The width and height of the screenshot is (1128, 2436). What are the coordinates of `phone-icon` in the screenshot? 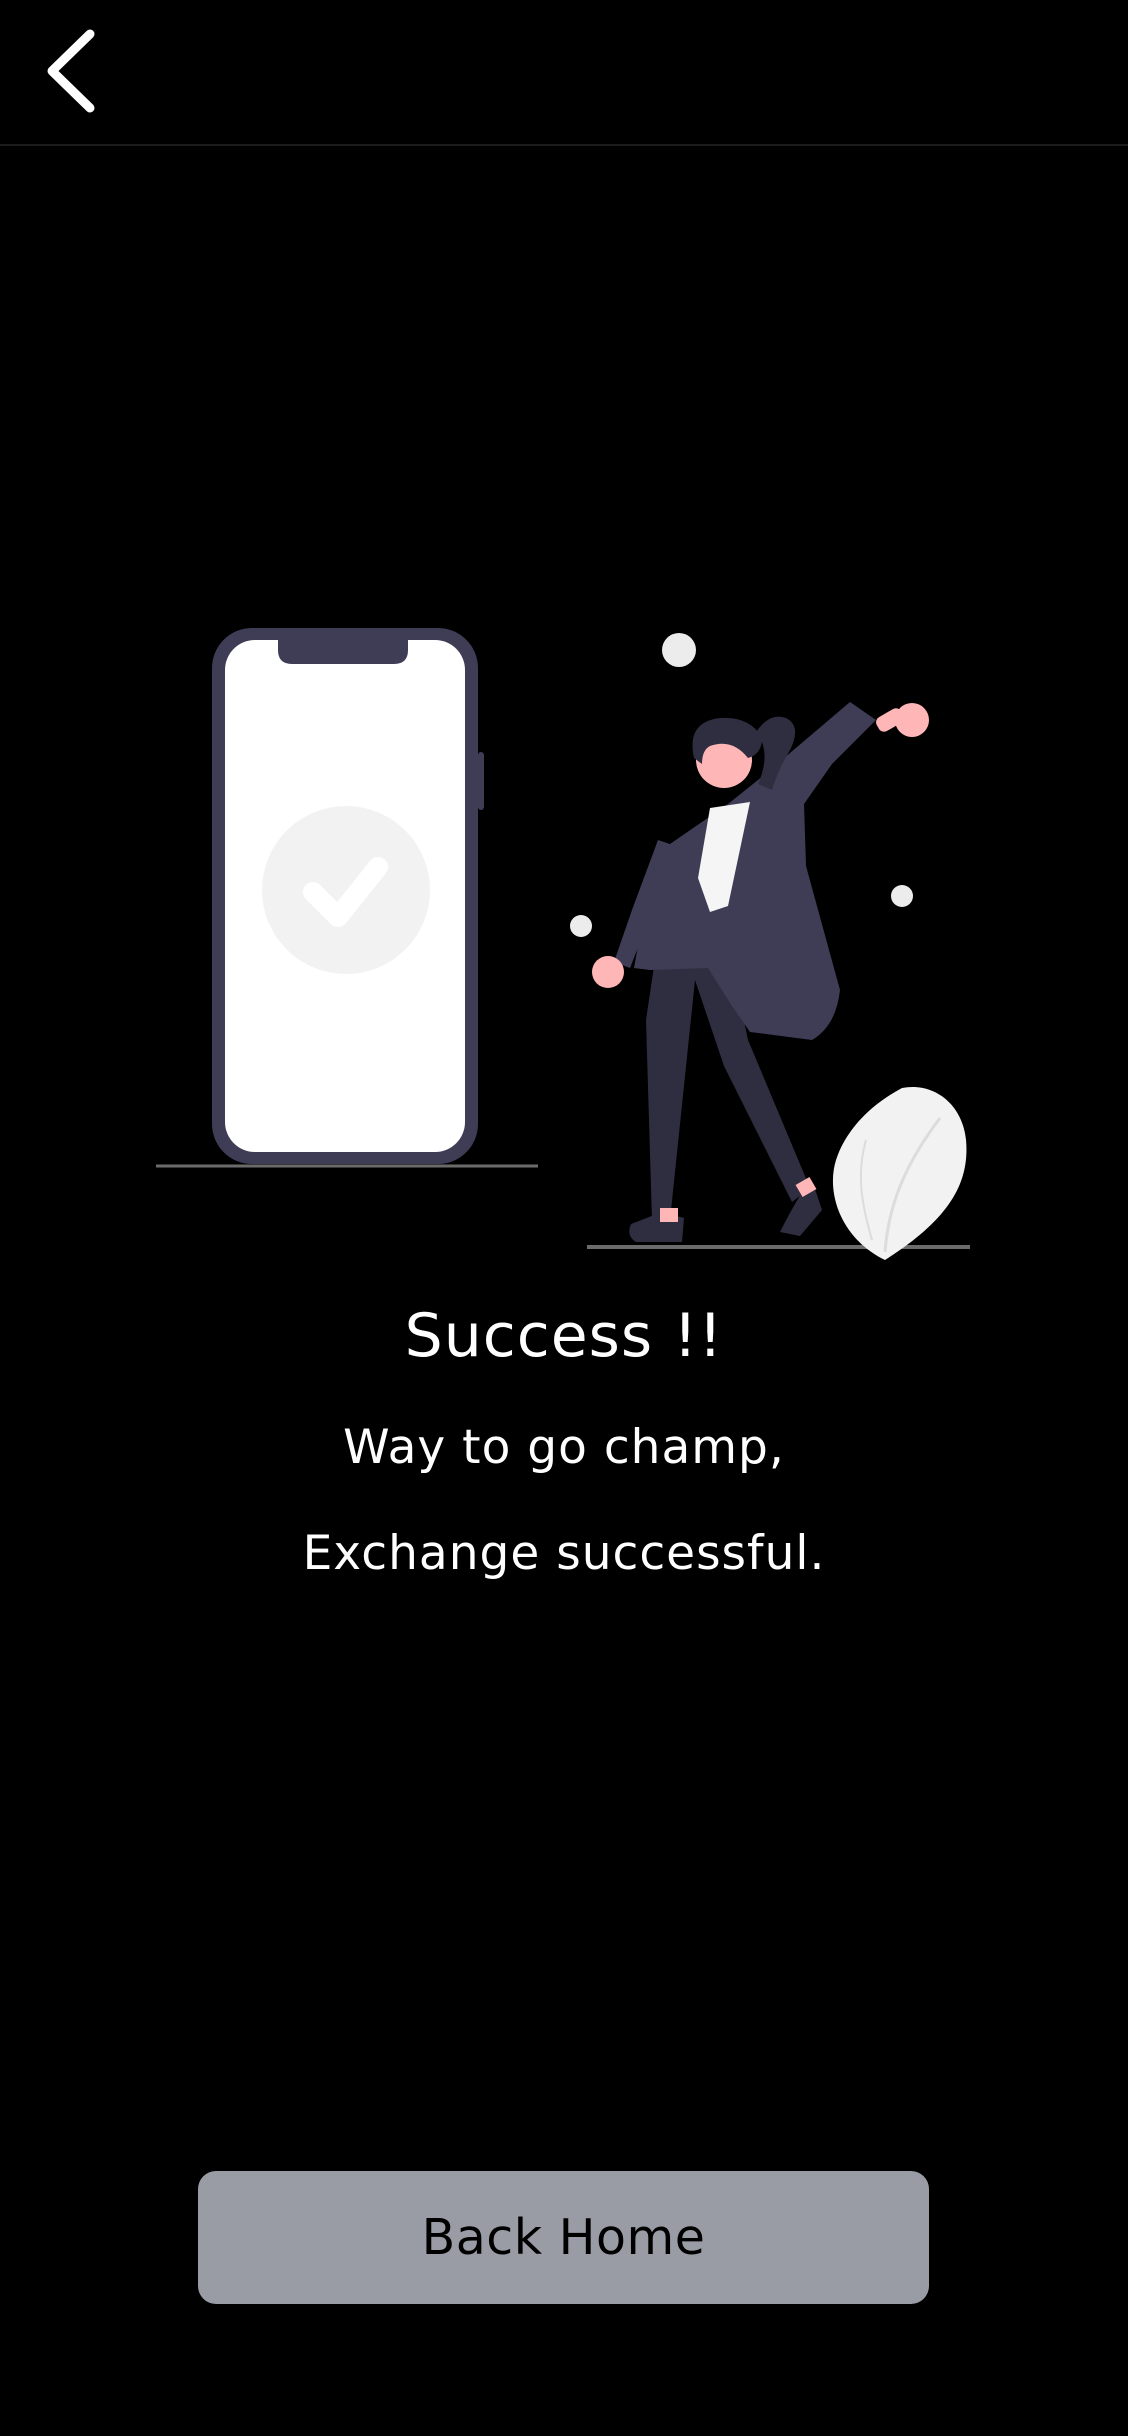 It's located at (348, 896).